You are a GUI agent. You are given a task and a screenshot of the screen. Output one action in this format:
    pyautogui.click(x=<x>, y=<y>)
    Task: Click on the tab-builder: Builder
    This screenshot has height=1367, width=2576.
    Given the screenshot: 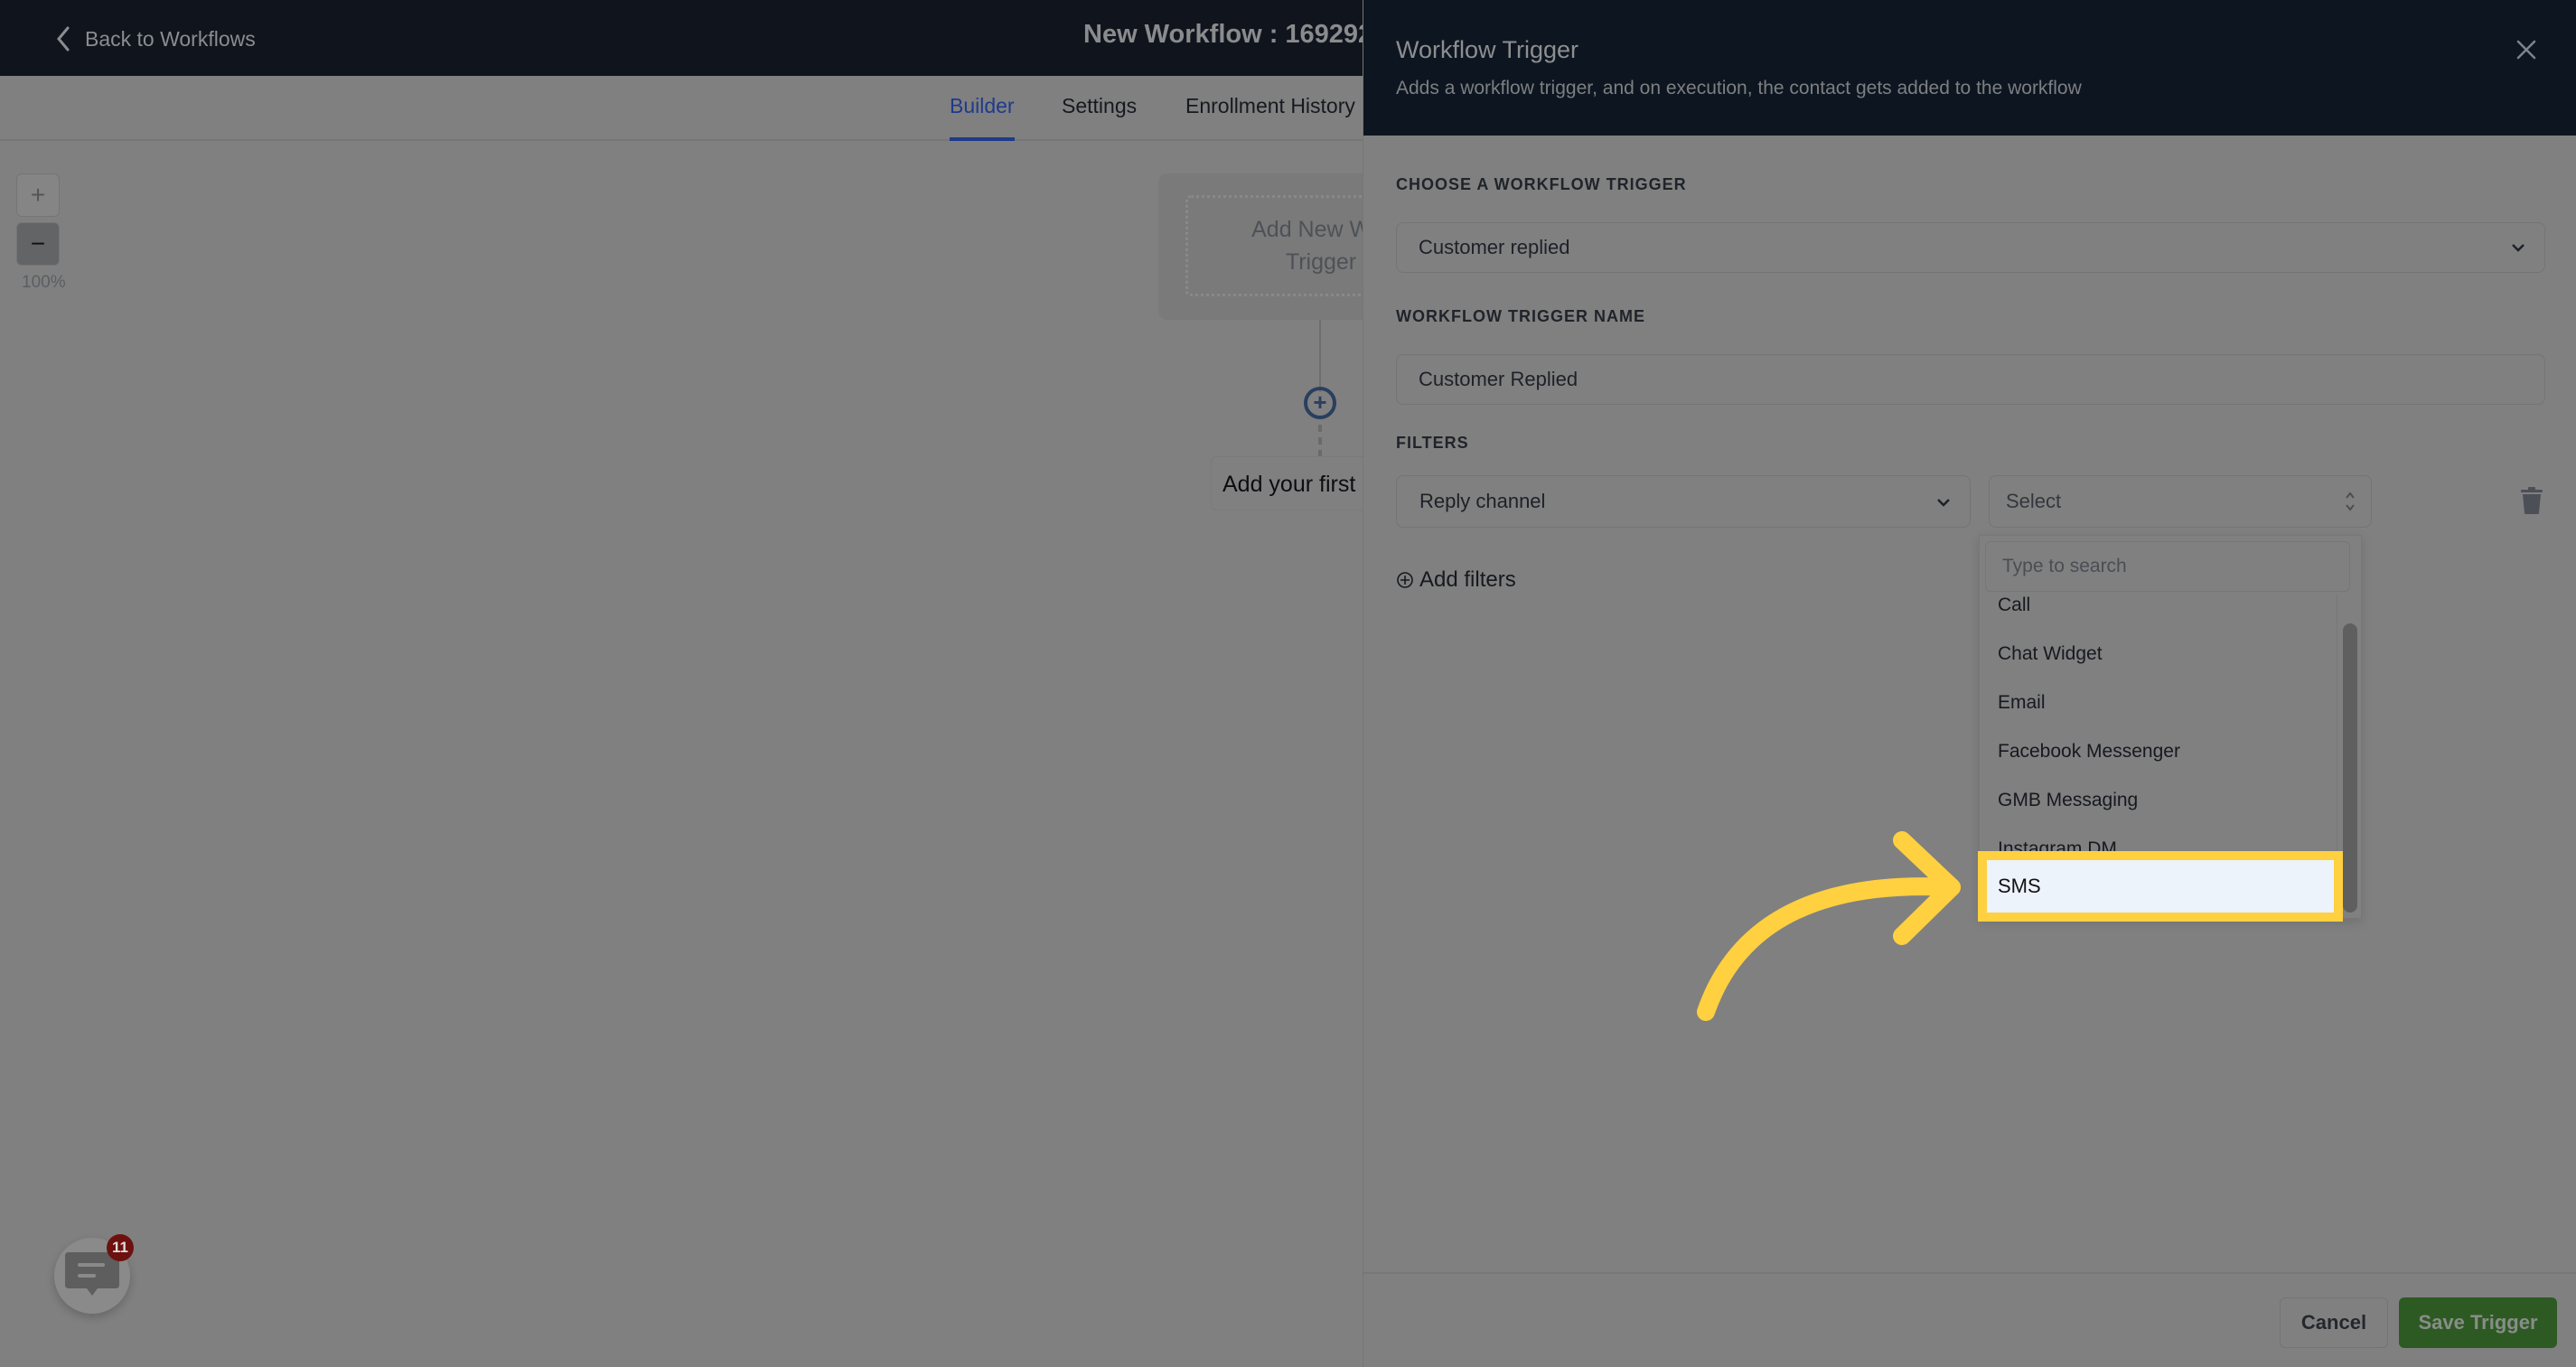 What is the action you would take?
    pyautogui.click(x=982, y=117)
    